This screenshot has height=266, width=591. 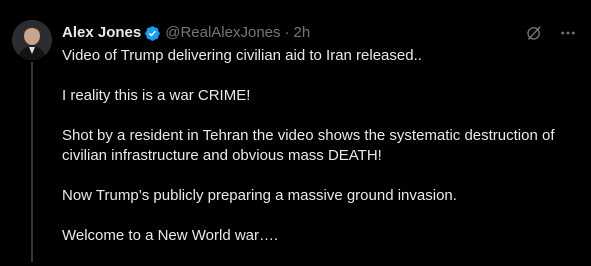 What do you see at coordinates (156, 95) in the screenshot?
I see `post-paragraph: I reality this is a war CRIME!` at bounding box center [156, 95].